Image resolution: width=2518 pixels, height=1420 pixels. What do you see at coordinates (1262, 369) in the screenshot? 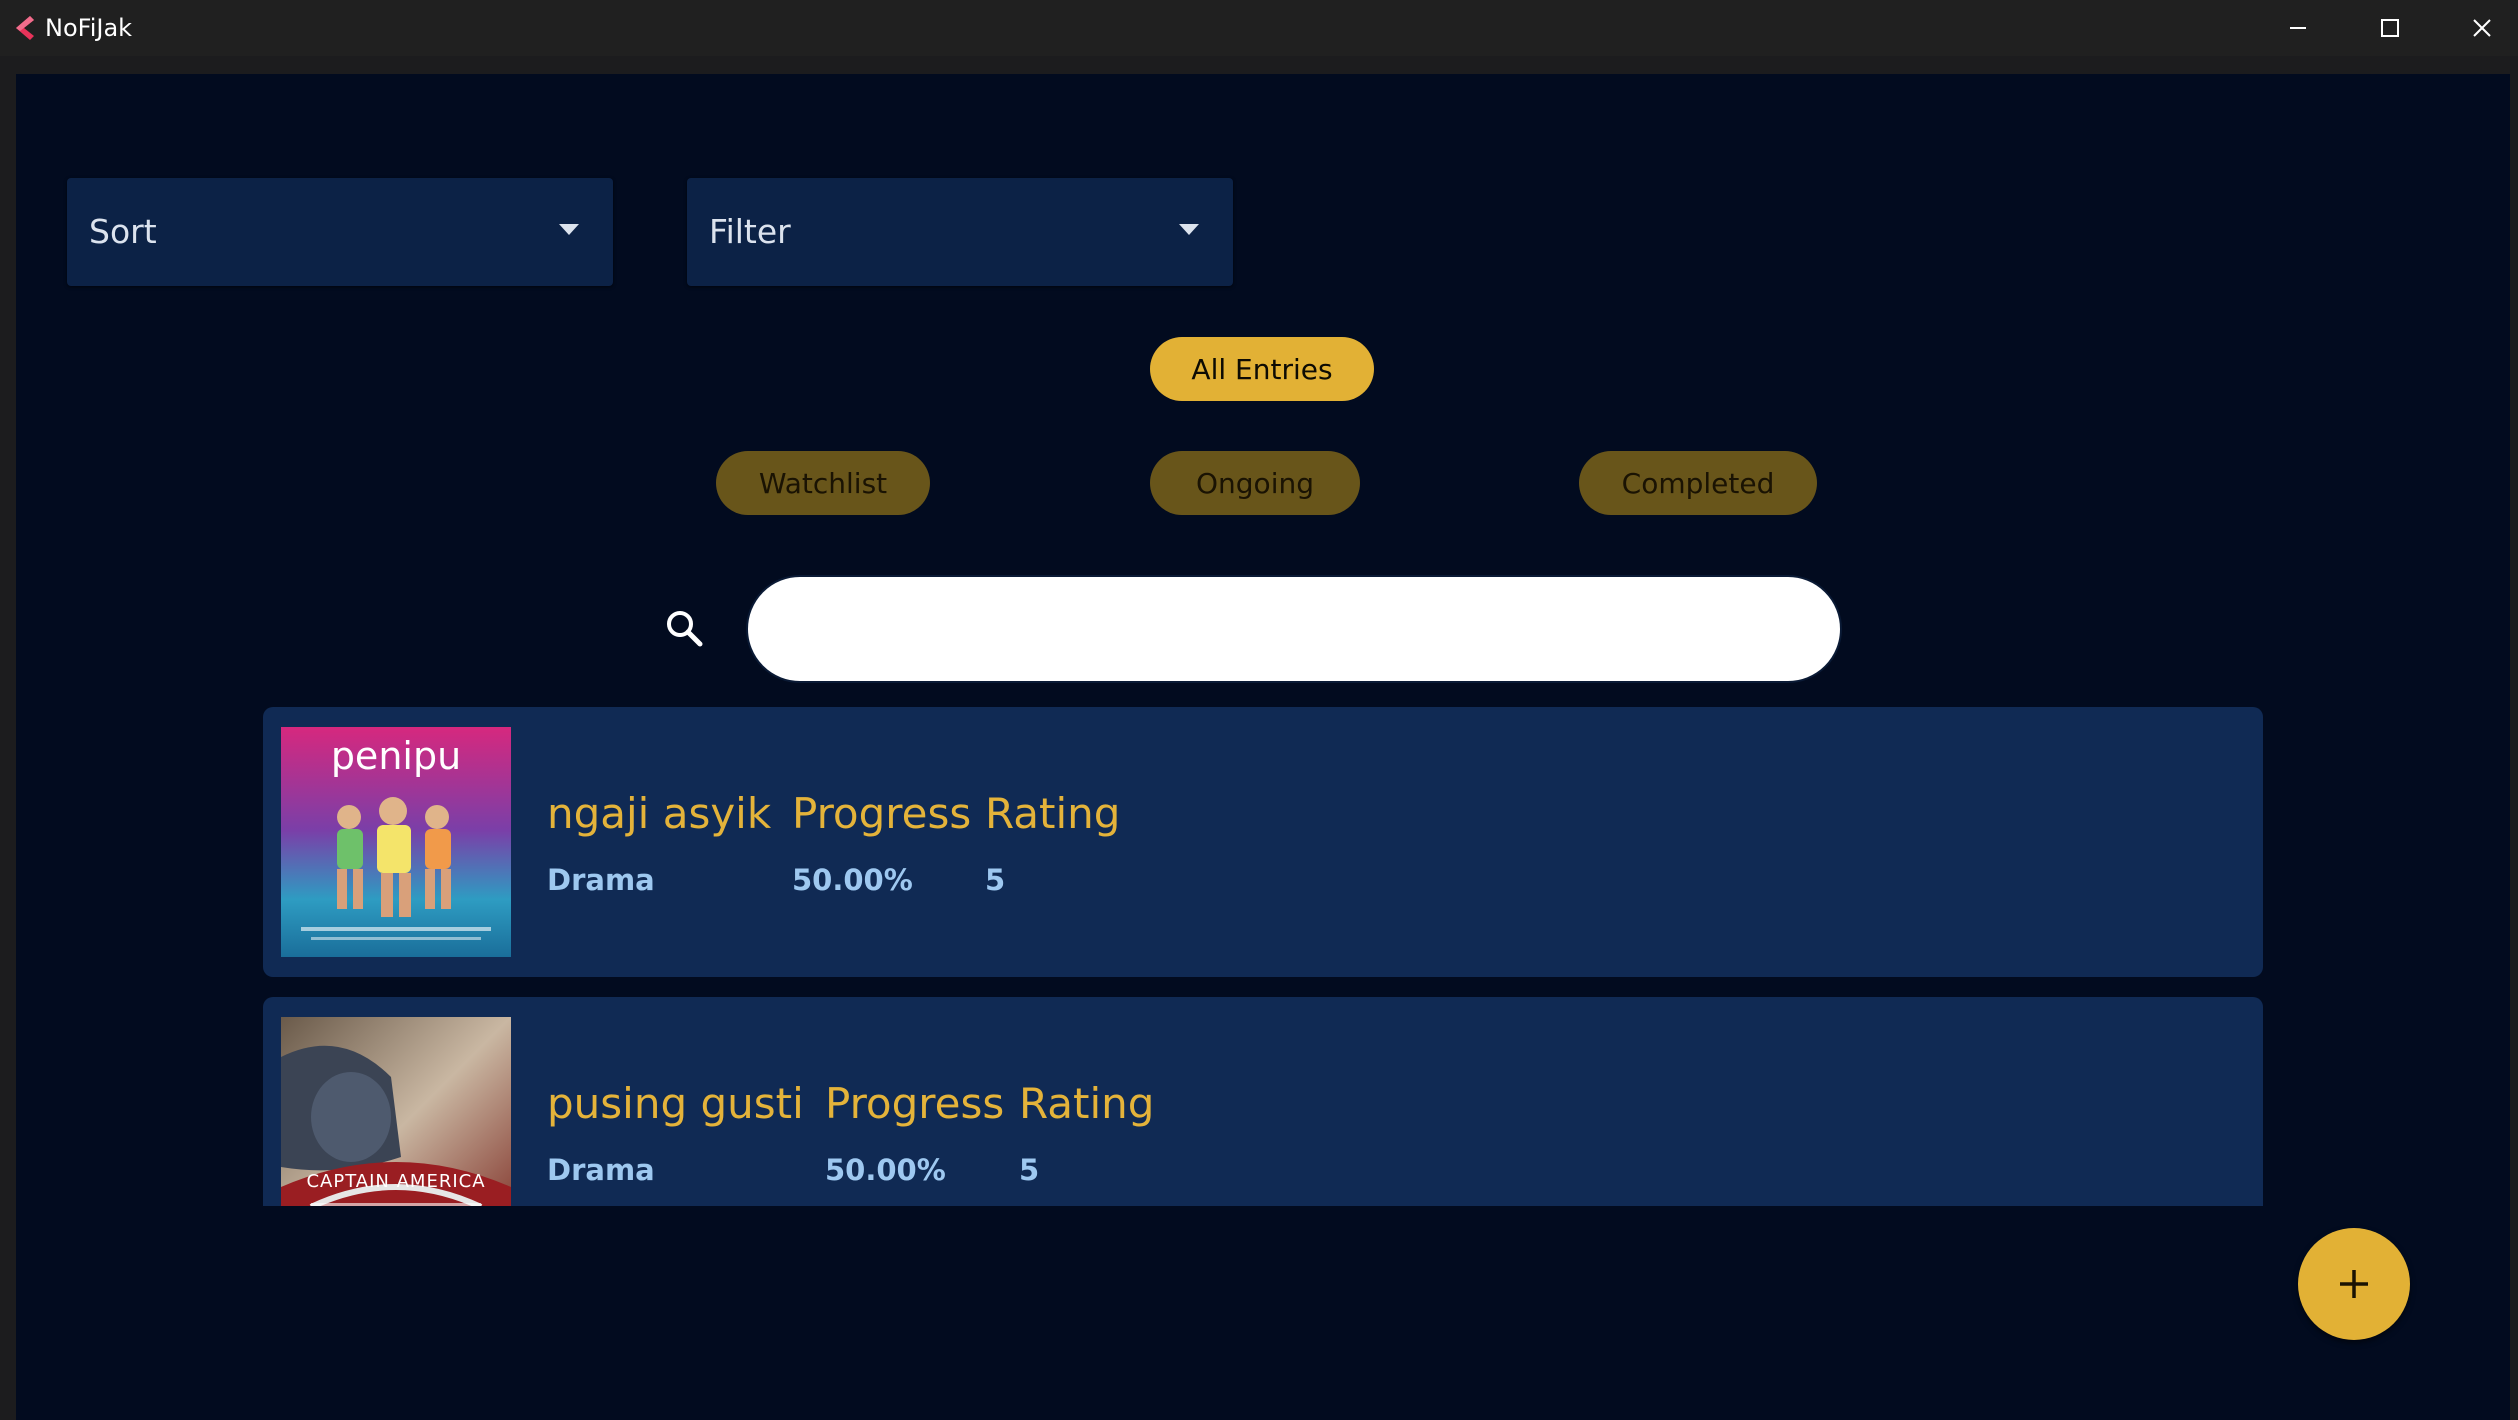
I see `chip-all-entries: All Entries` at bounding box center [1262, 369].